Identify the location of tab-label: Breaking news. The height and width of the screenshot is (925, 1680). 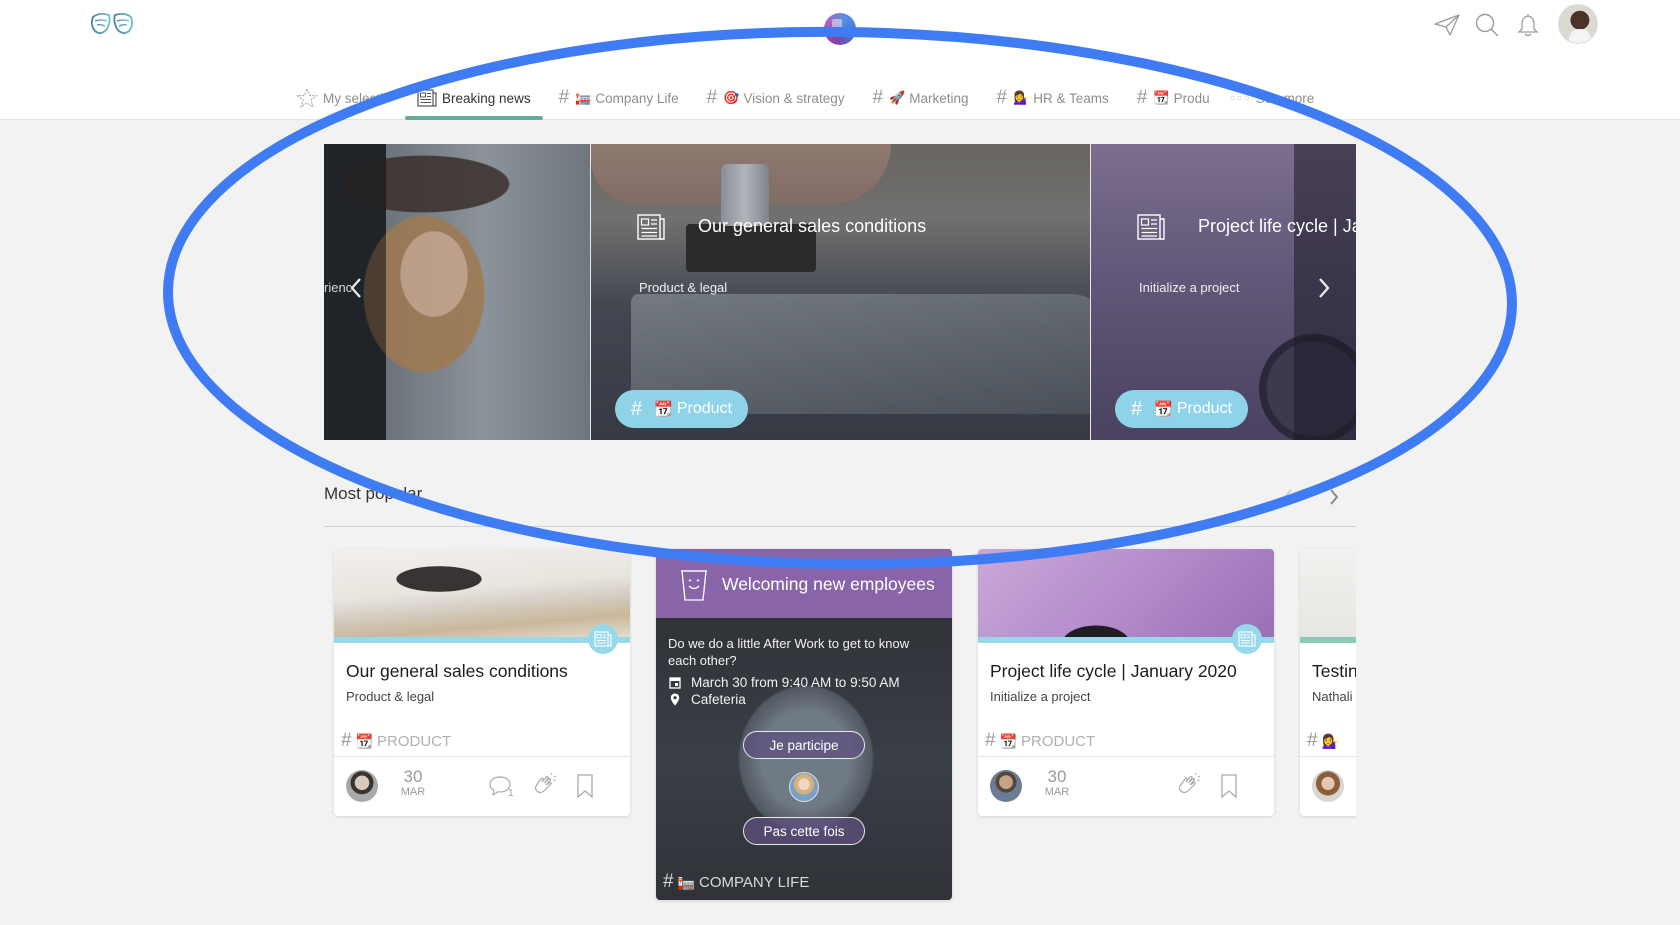
(486, 98).